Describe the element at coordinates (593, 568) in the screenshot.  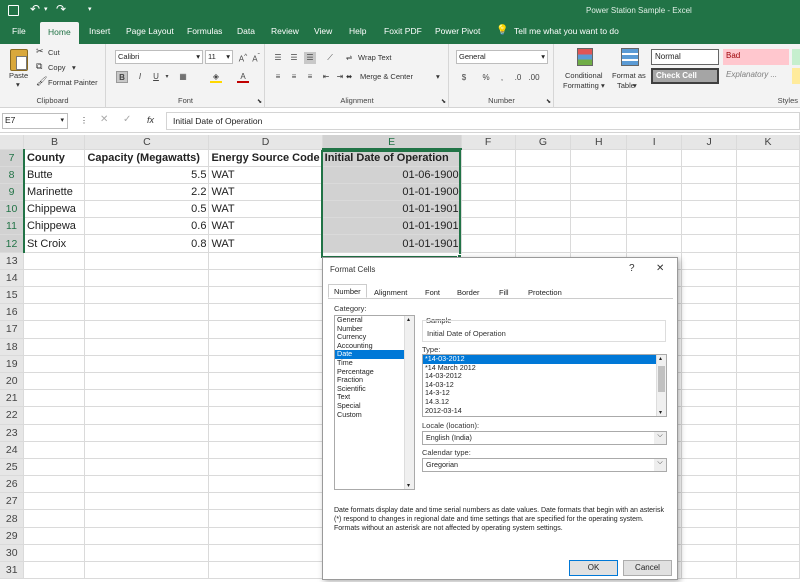
I see `ok-button: OK` at that location.